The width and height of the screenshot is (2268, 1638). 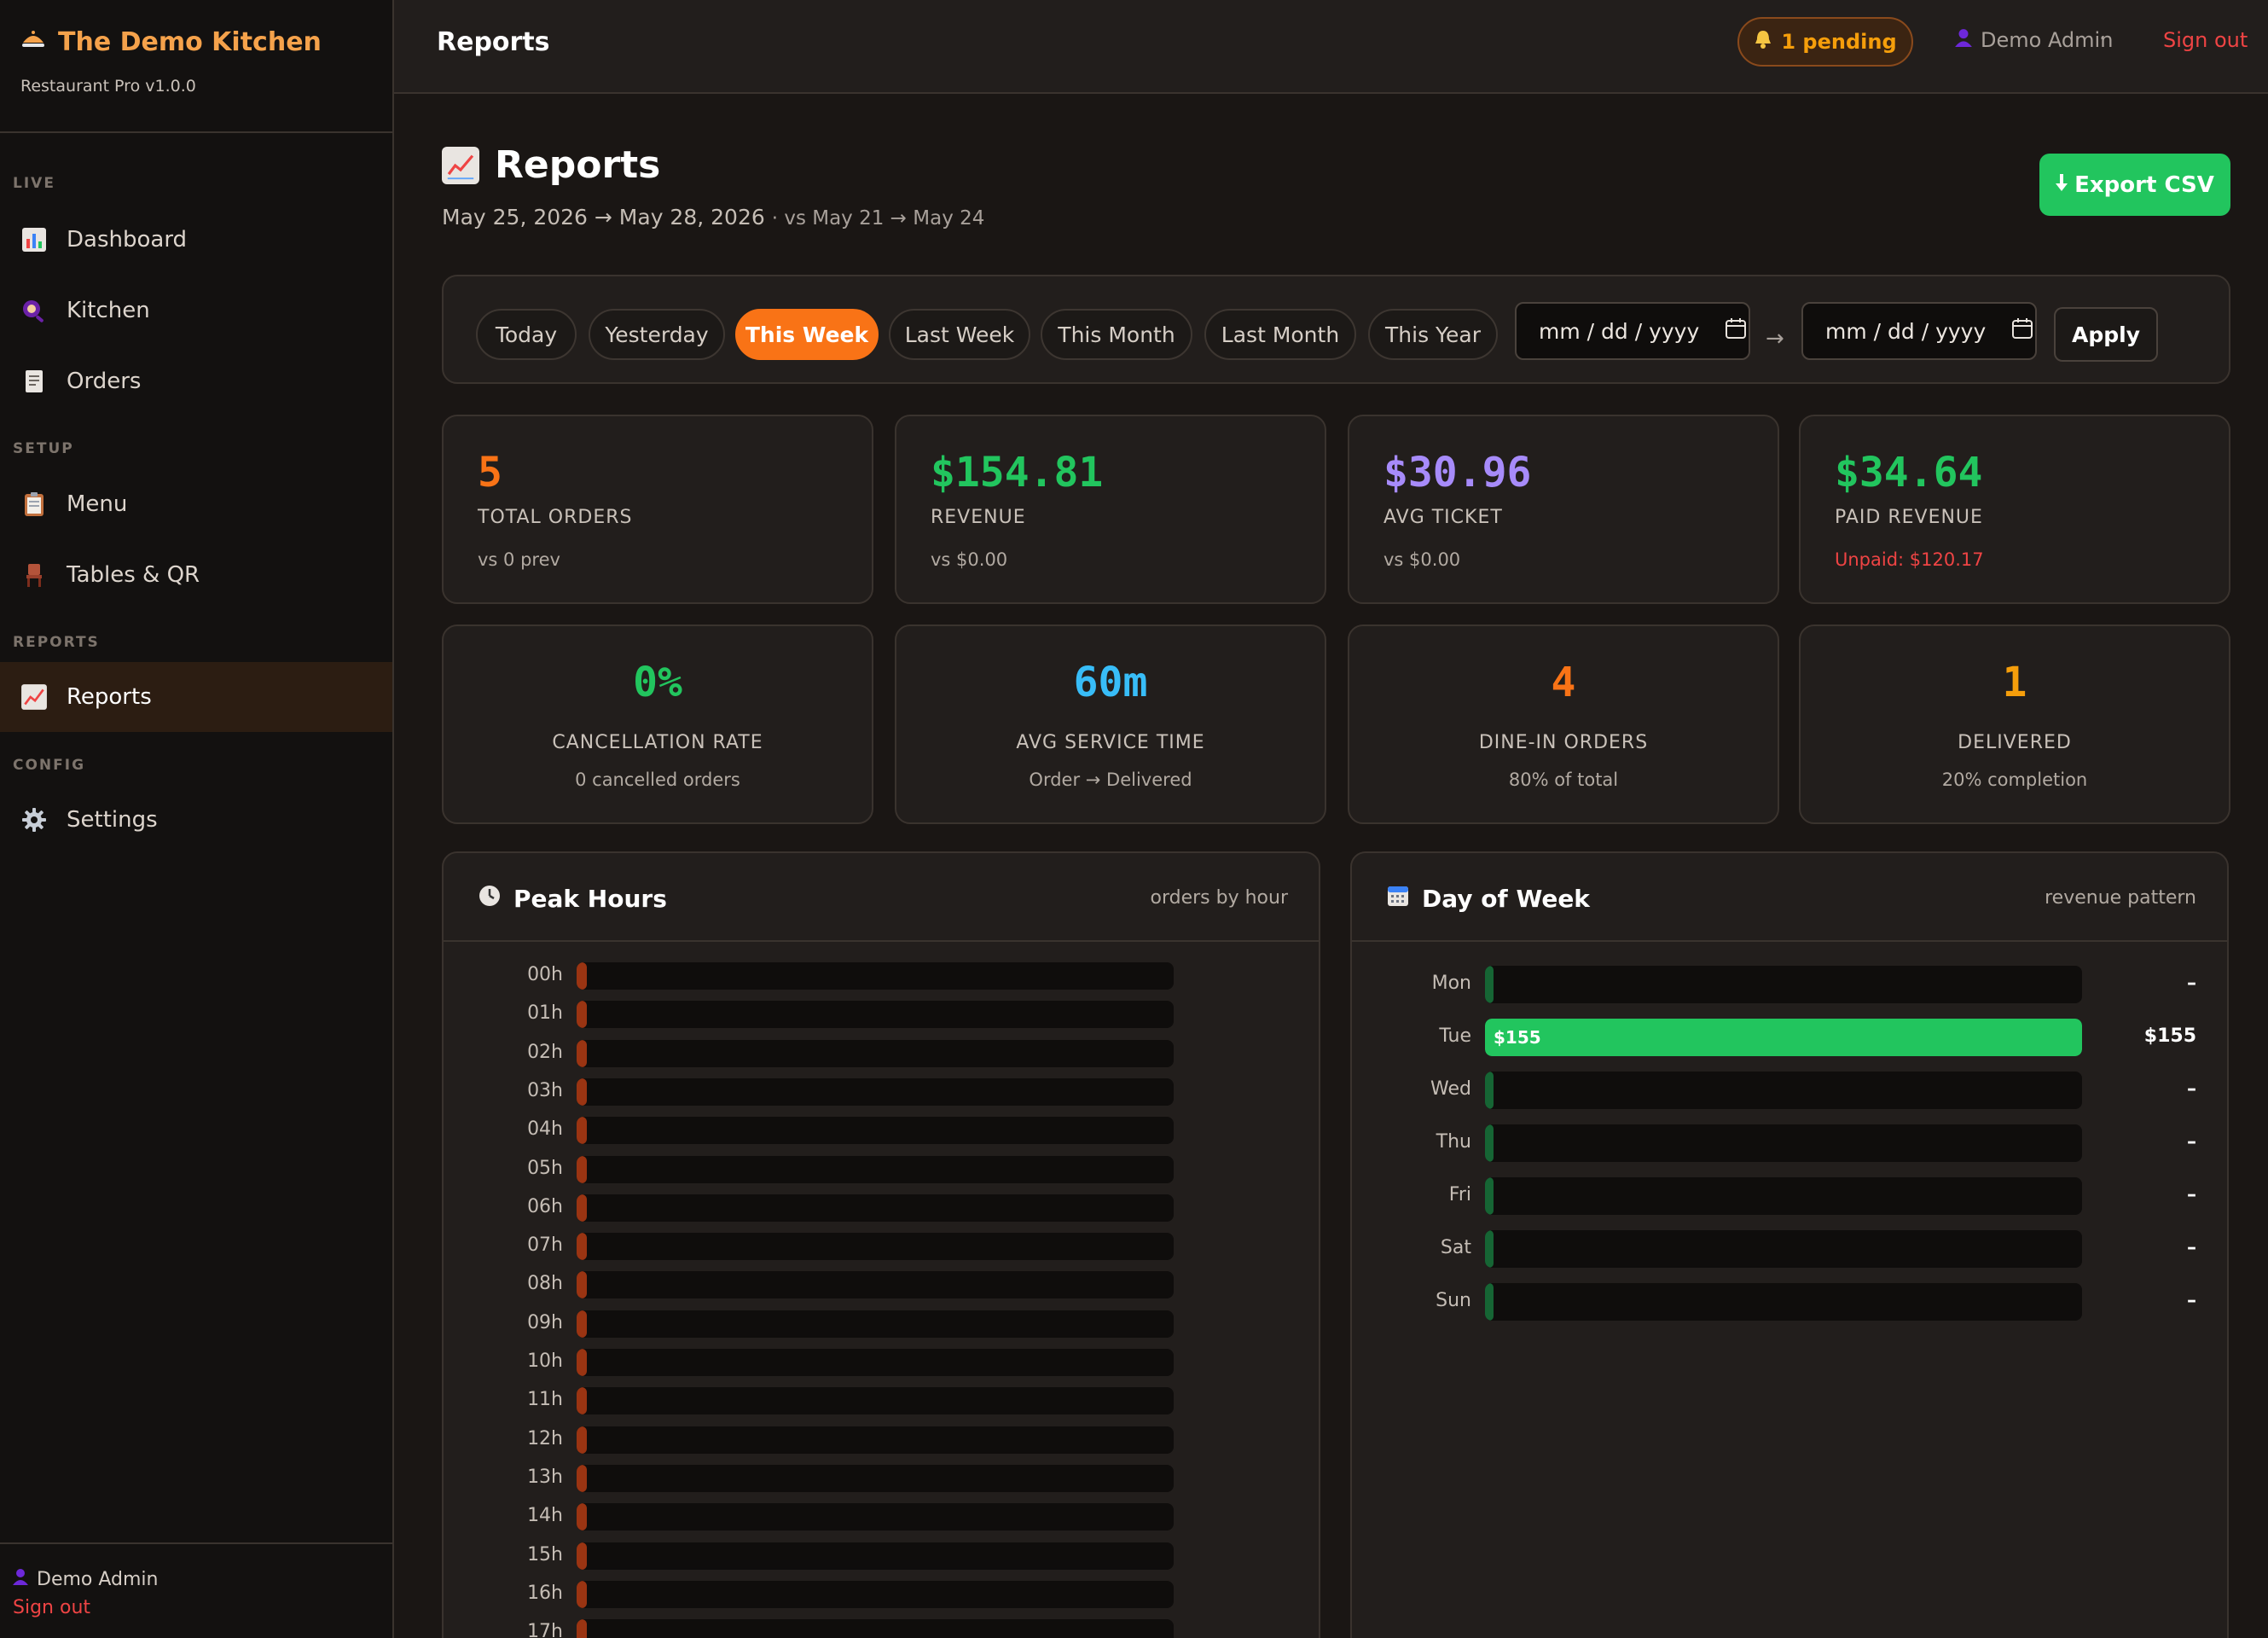 I want to click on date-range-arrow: →, so click(x=1775, y=338).